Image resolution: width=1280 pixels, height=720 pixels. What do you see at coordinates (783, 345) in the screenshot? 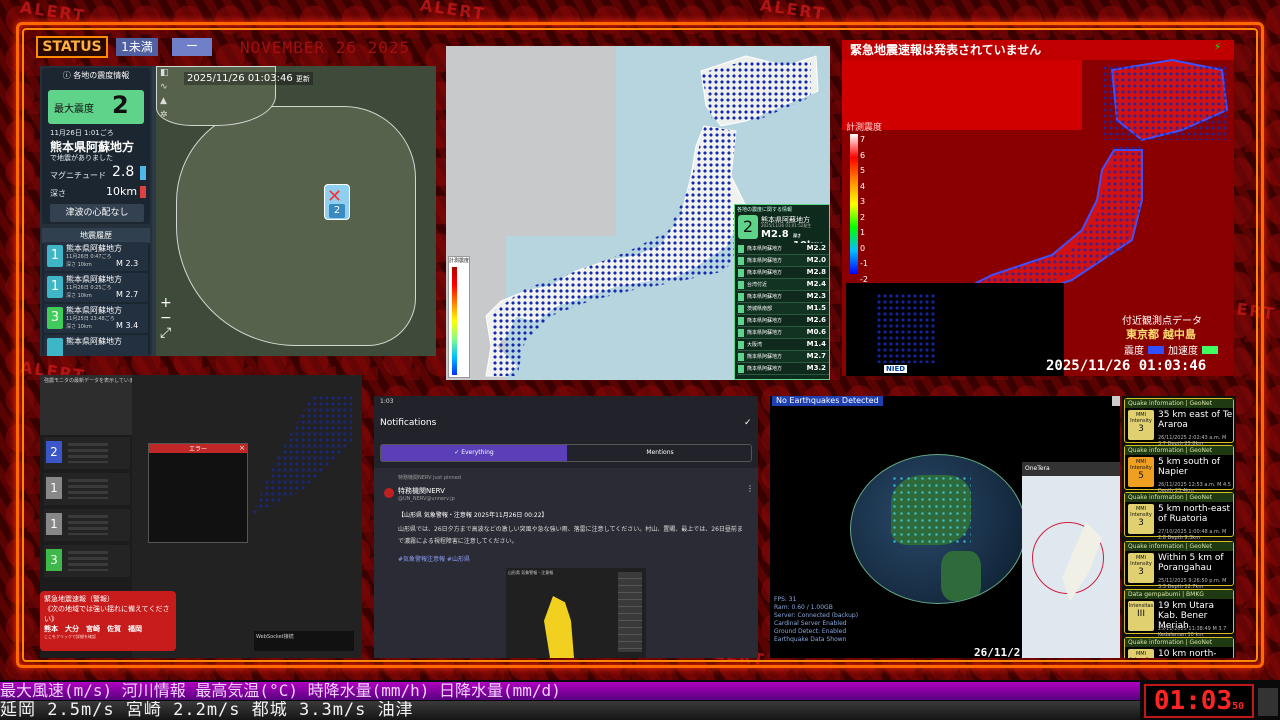
I see `info-list-row: 大阪湾 M1.4` at bounding box center [783, 345].